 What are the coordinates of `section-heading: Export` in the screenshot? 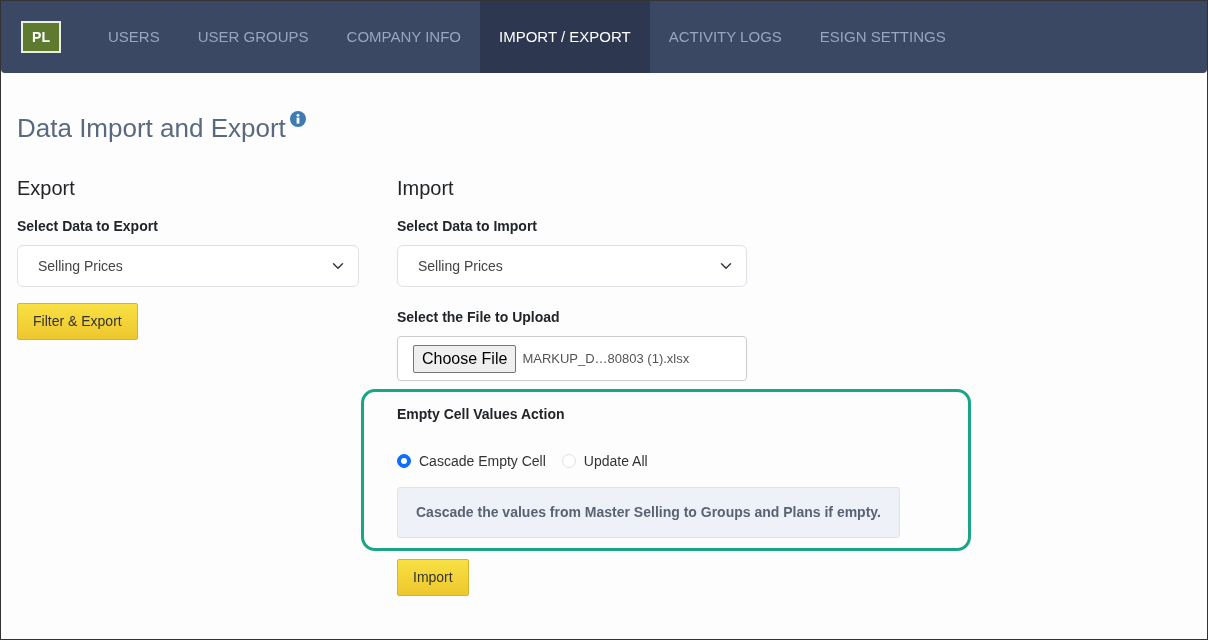 It's located at (46, 188).